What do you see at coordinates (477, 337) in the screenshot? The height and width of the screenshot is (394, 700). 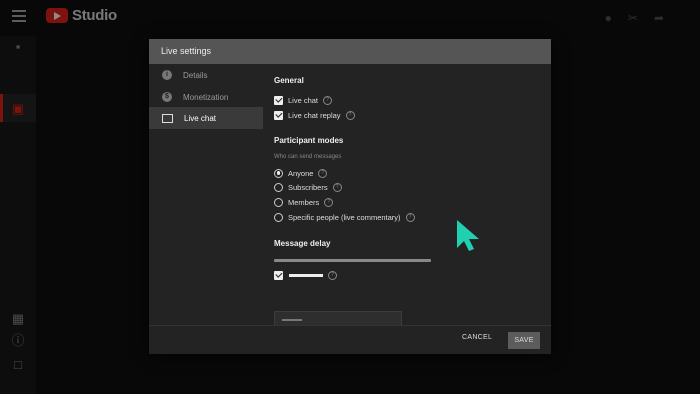 I see `cancel-button: CANCEL` at bounding box center [477, 337].